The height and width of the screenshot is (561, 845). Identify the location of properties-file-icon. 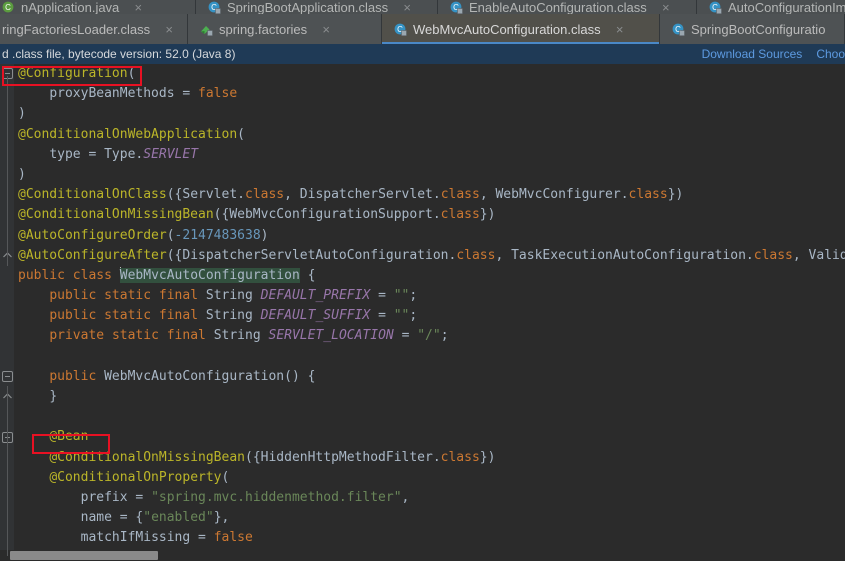
(206, 29).